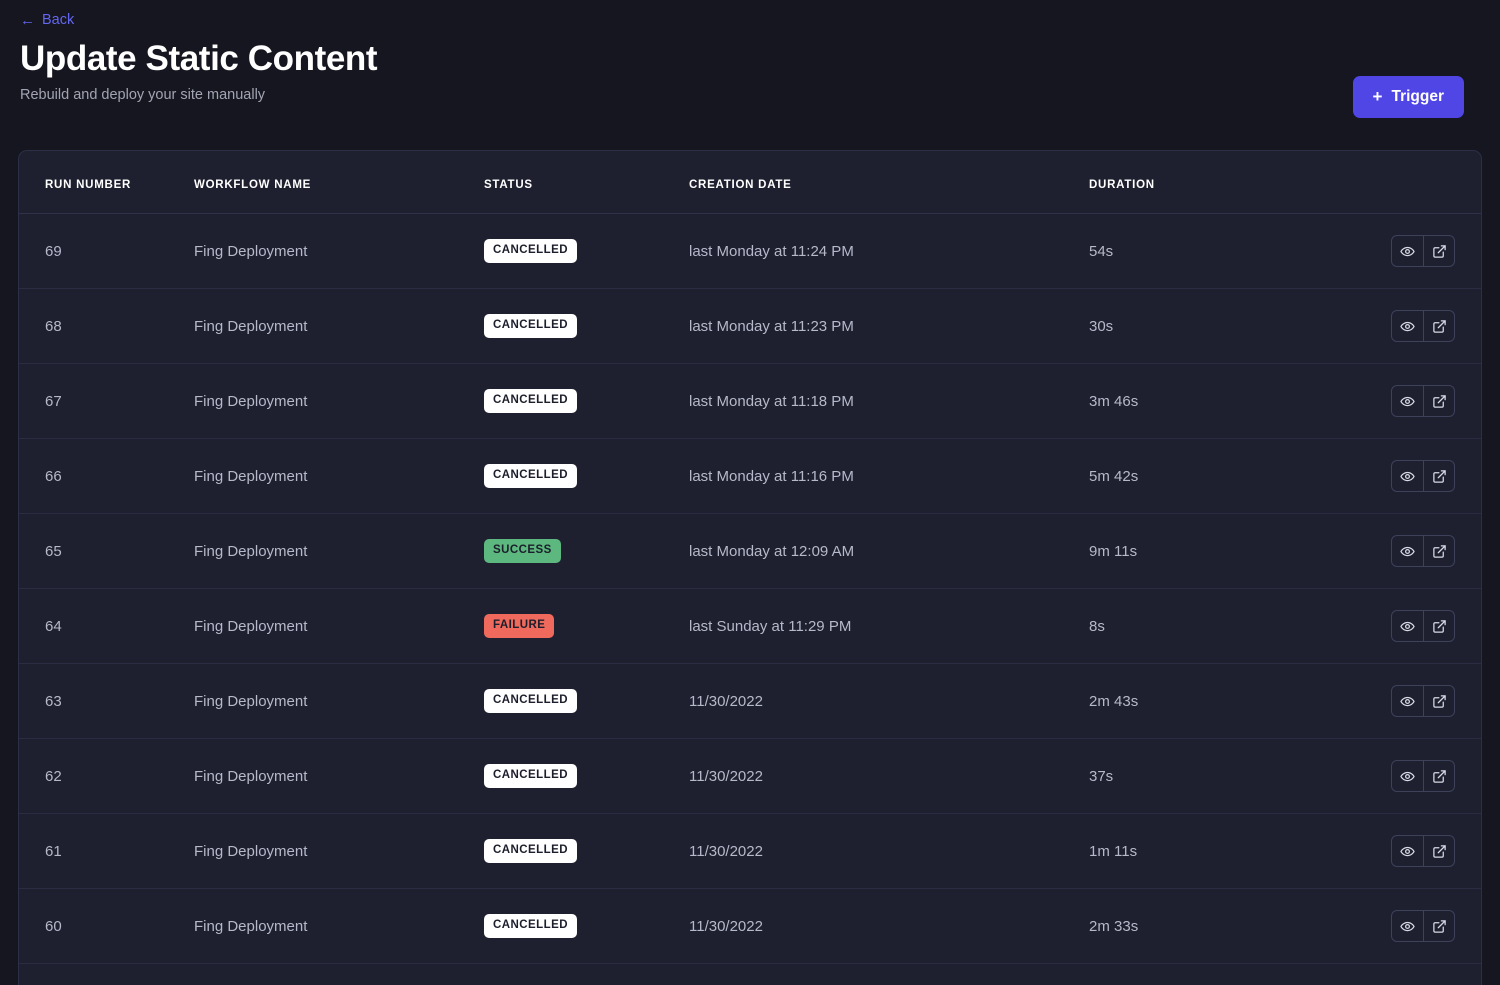 This screenshot has height=985, width=1500. I want to click on plus-icon: +, so click(1377, 96).